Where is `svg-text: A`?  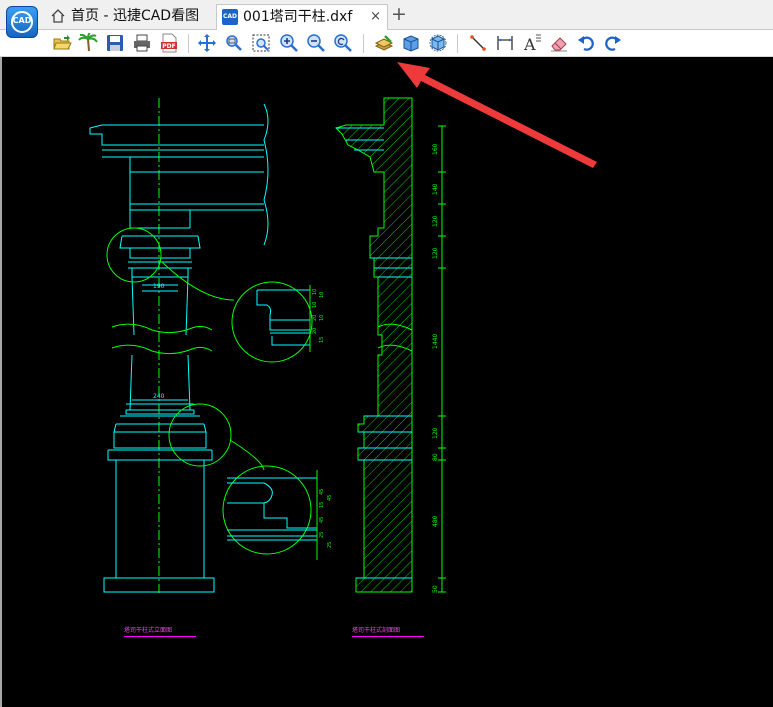 svg-text: A is located at coordinates (529, 44).